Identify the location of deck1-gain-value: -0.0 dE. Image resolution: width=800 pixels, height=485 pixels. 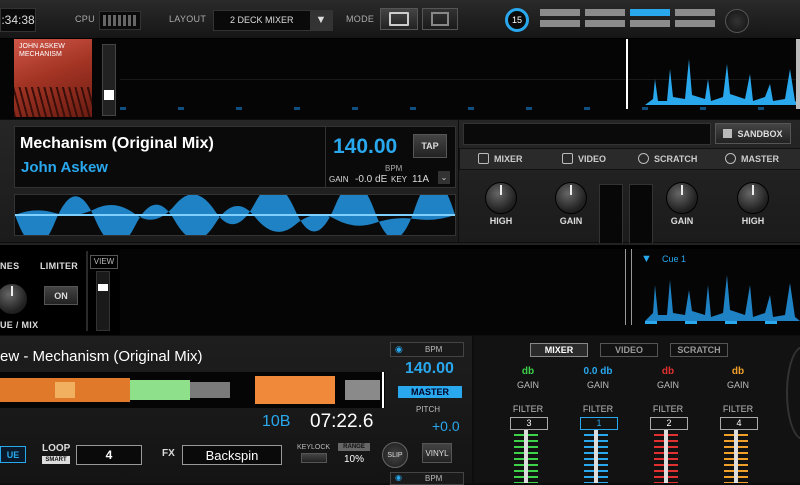
(371, 179).